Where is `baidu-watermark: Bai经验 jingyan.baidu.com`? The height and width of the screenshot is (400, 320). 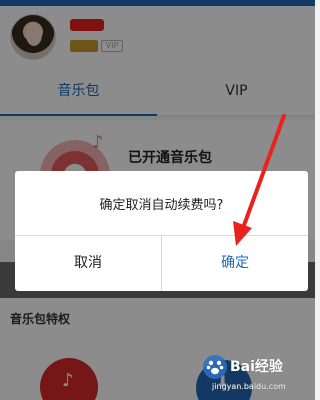
baidu-watermark: Bai经验 jingyan.baidu.com is located at coordinates (257, 375).